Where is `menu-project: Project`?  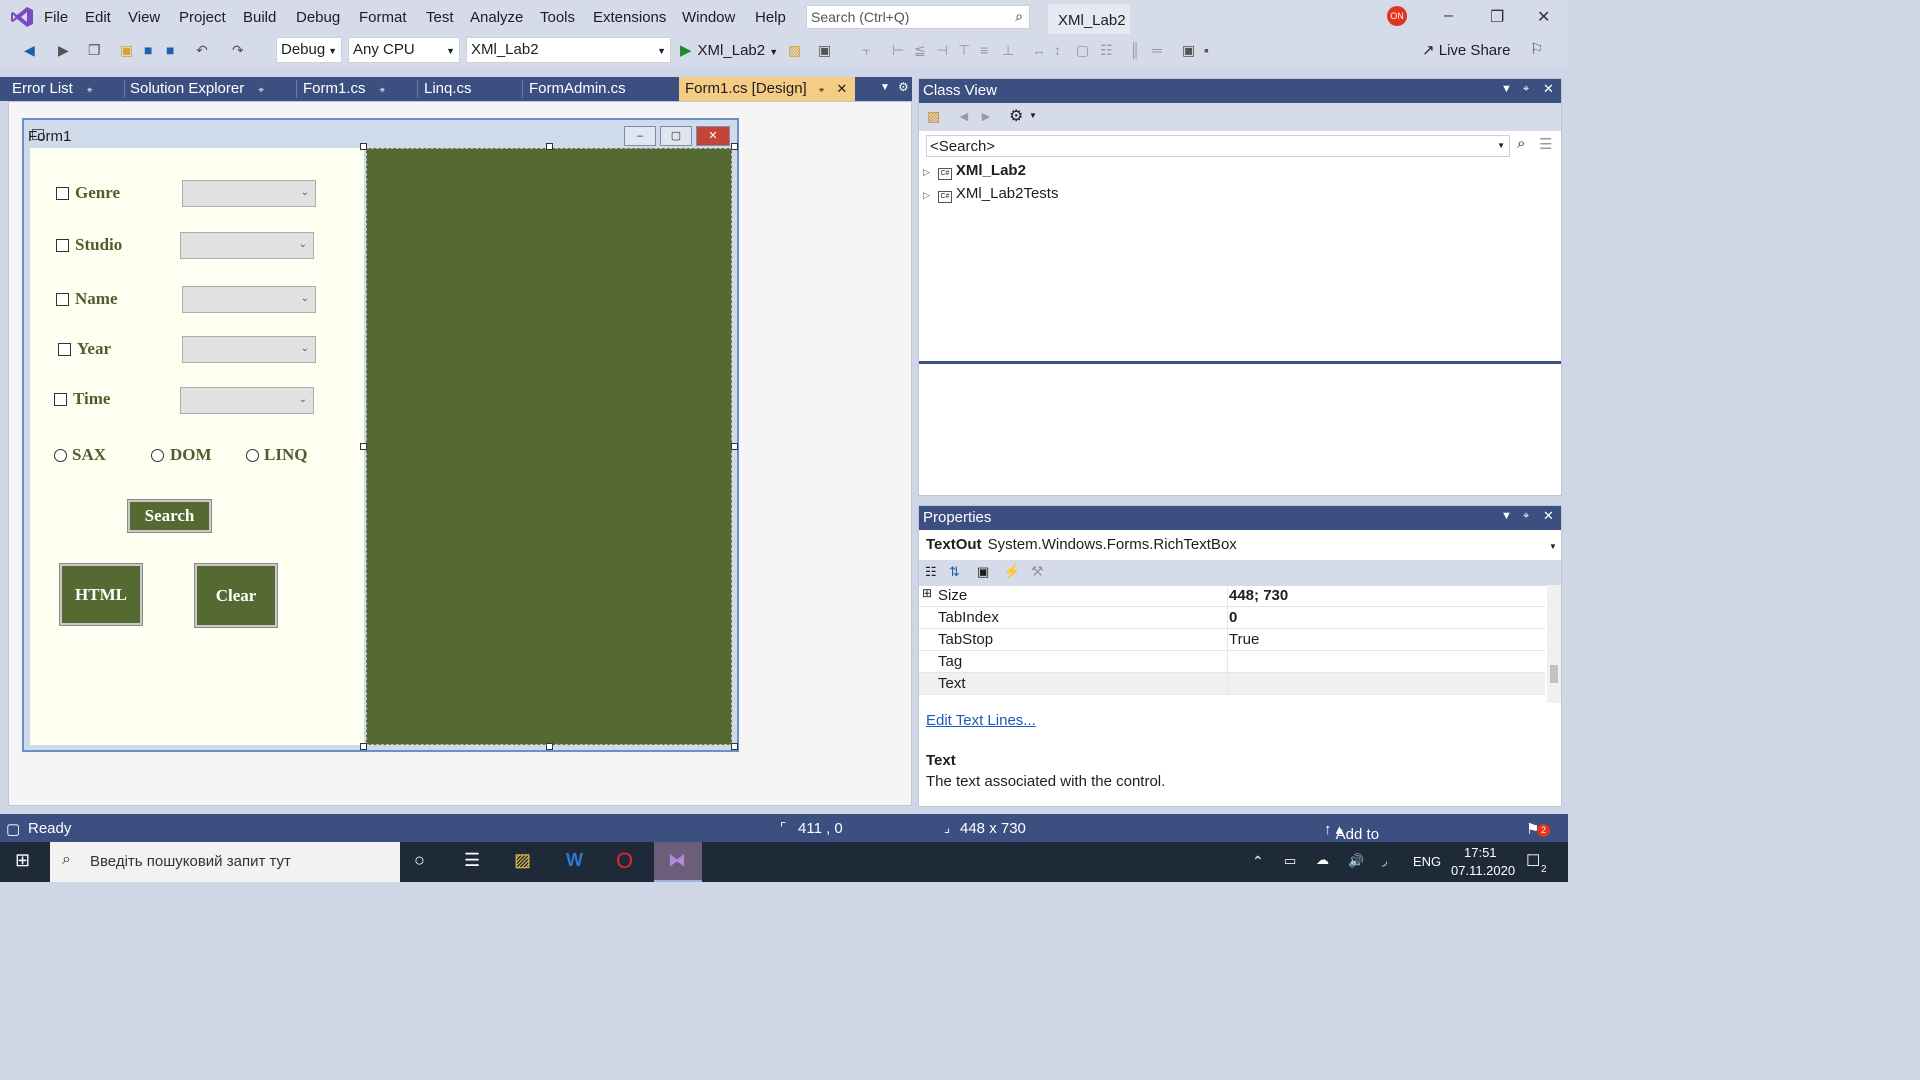
menu-project: Project is located at coordinates (202, 17).